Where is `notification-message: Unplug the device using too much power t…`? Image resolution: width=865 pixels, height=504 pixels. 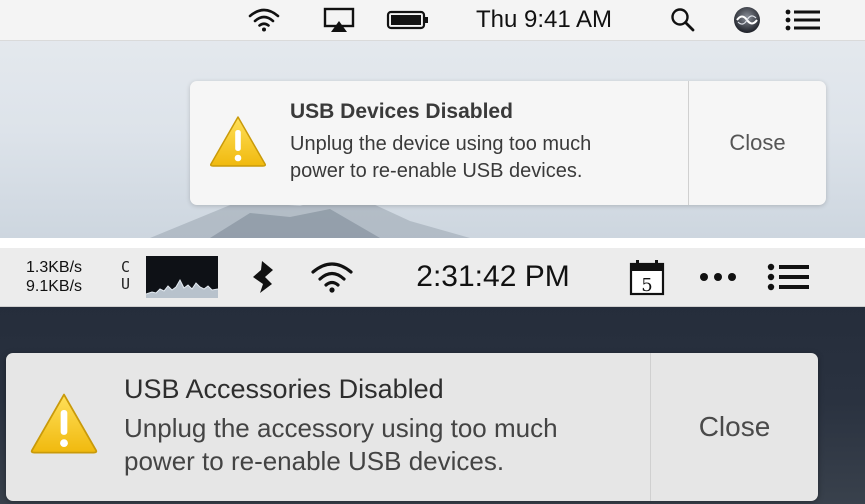 notification-message: Unplug the device using too much power t… is located at coordinates (440, 158).